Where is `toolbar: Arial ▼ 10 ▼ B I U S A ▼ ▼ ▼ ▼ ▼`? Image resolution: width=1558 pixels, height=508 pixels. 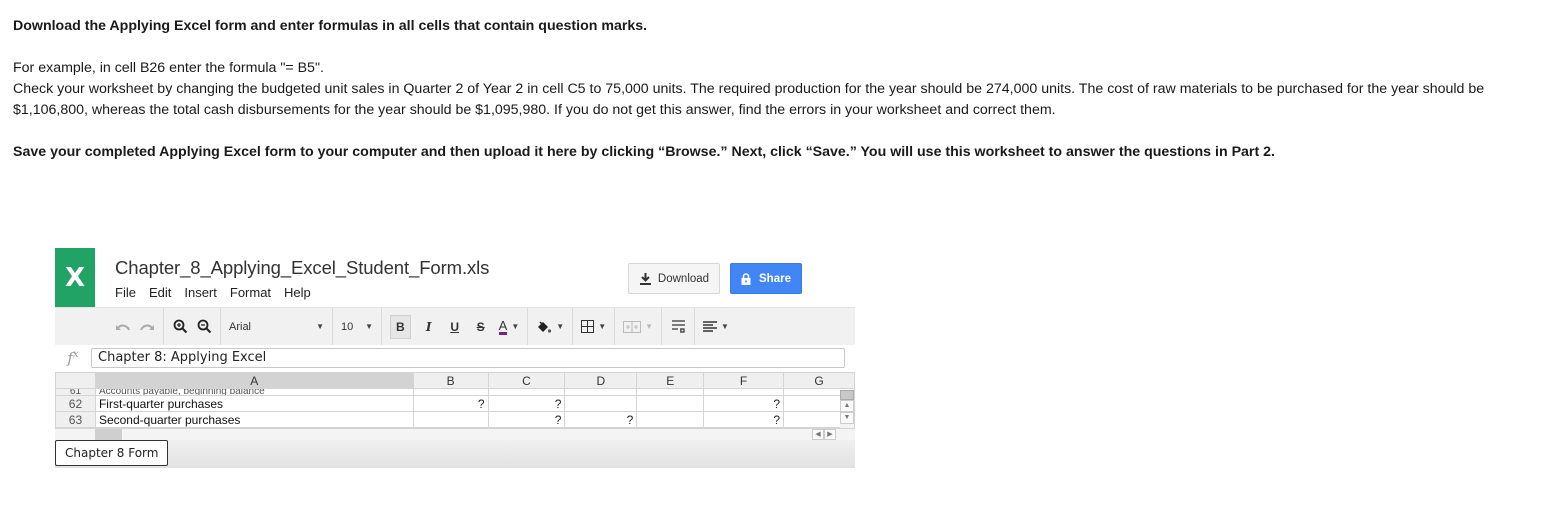
toolbar: Arial ▼ 10 ▼ B I U S A ▼ ▼ ▼ ▼ ▼ is located at coordinates (455, 326).